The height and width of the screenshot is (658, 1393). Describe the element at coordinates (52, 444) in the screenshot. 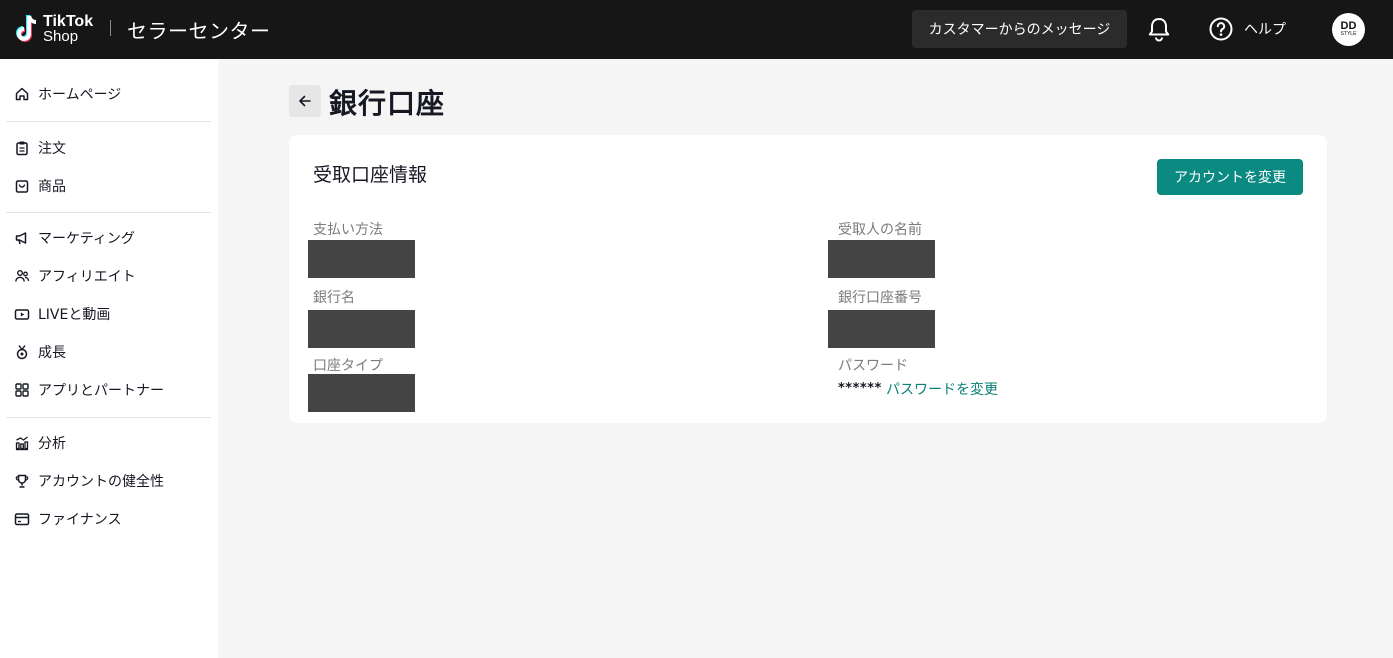

I see `sidebar-item-label: 分析` at that location.